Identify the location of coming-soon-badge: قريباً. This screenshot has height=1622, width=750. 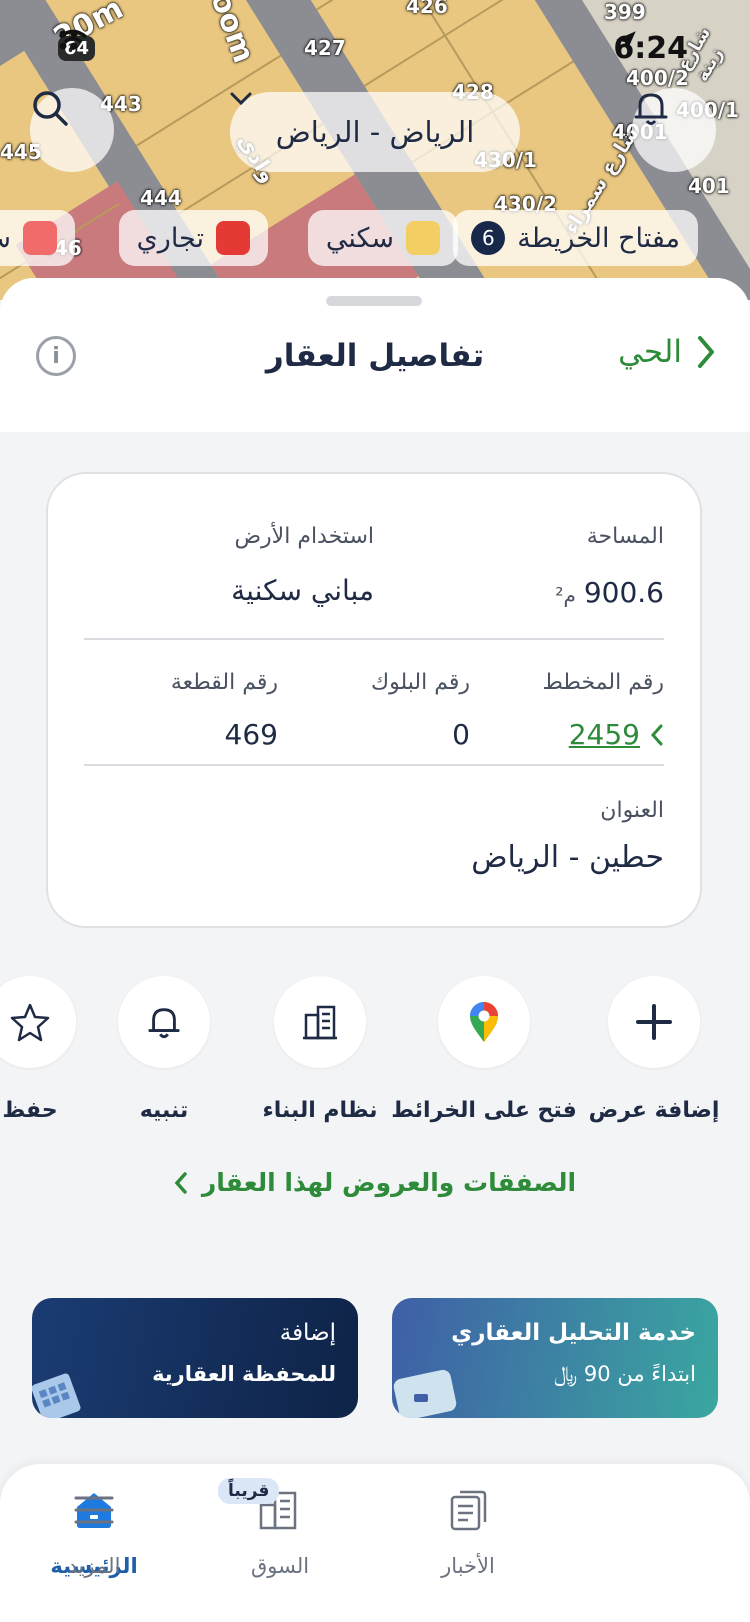
(249, 1491).